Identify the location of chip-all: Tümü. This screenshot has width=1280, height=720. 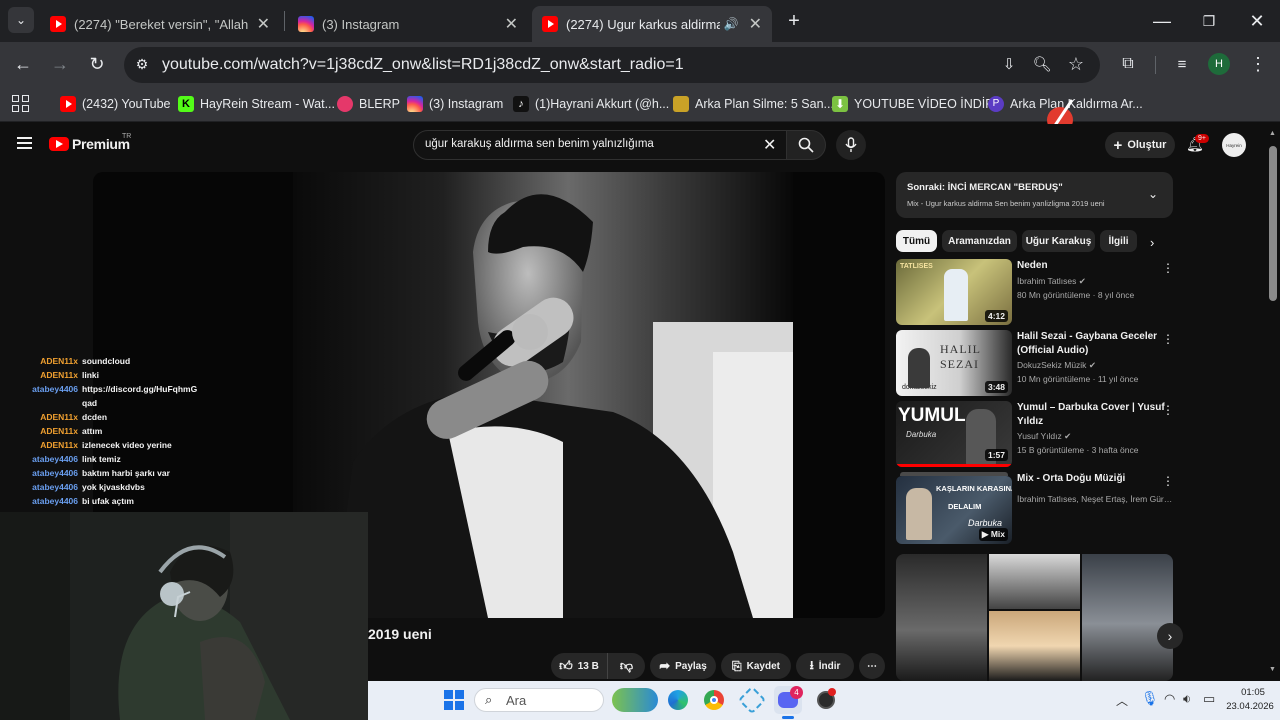
(916, 241).